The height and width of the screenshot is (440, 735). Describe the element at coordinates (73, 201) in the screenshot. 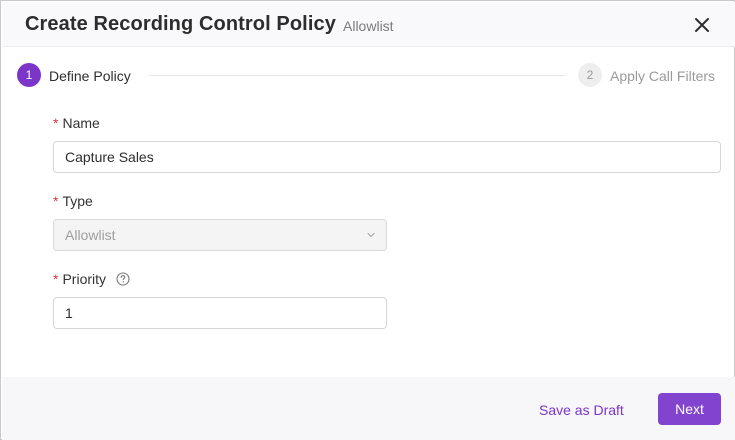

I see `type-label: * Type` at that location.